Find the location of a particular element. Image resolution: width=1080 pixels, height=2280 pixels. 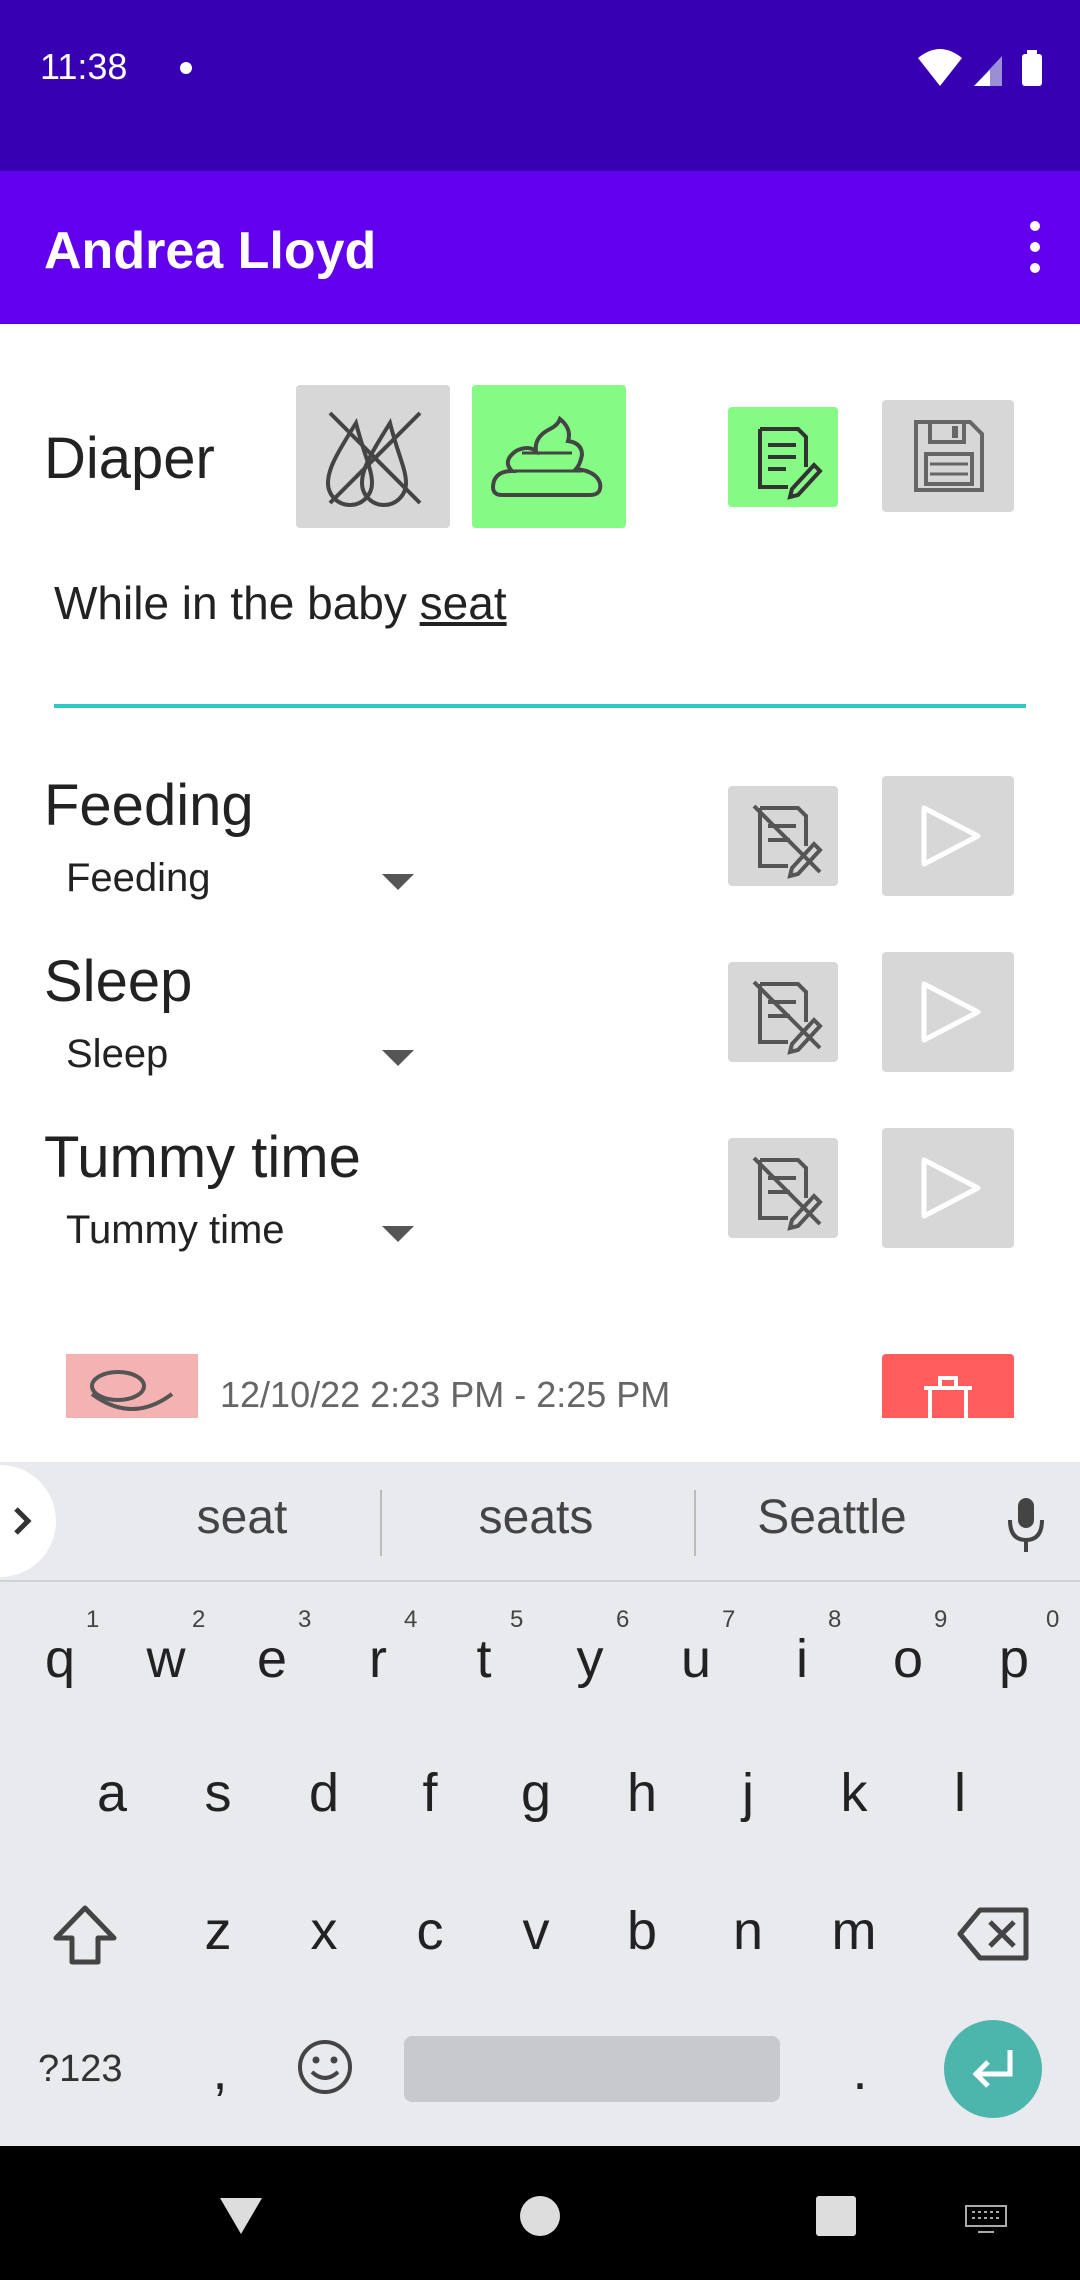

key-d: d is located at coordinates (324, 1793).